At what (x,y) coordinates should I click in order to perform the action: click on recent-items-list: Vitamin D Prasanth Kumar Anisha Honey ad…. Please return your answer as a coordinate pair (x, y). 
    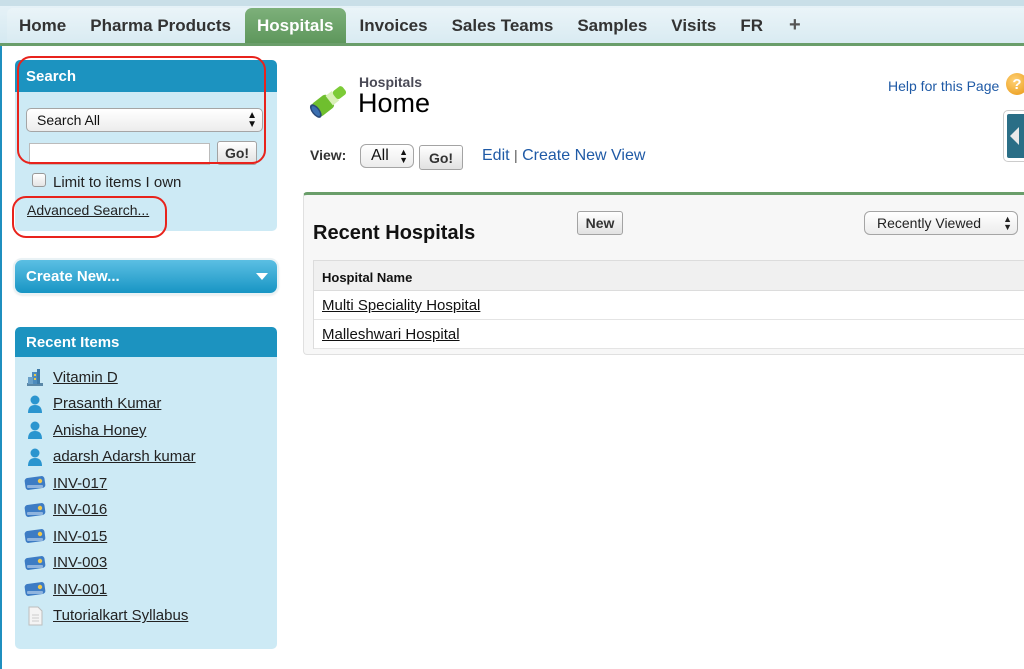
    Looking at the image, I should click on (146, 503).